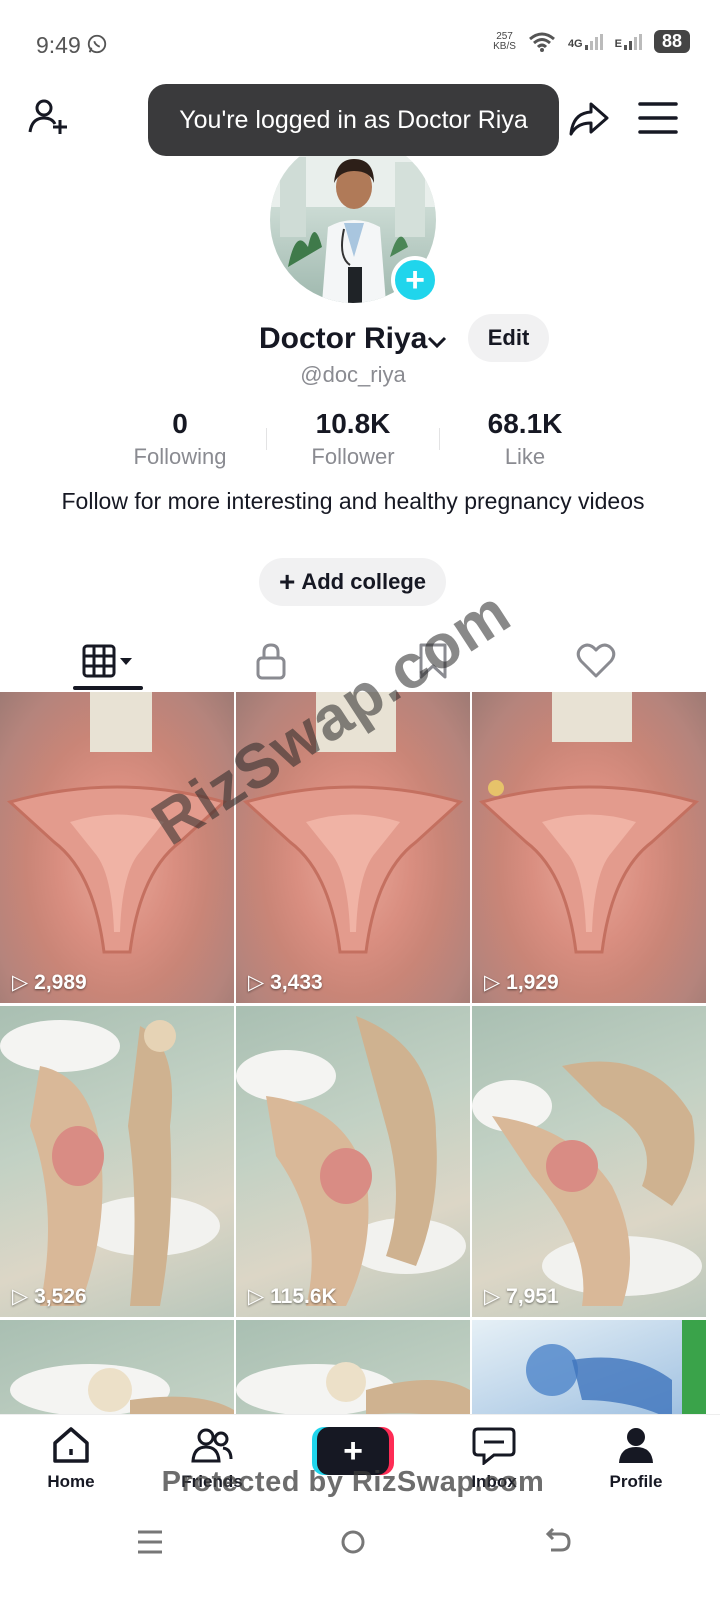 Image resolution: width=720 pixels, height=1600 pixels. I want to click on active-tab-indicator, so click(108, 688).